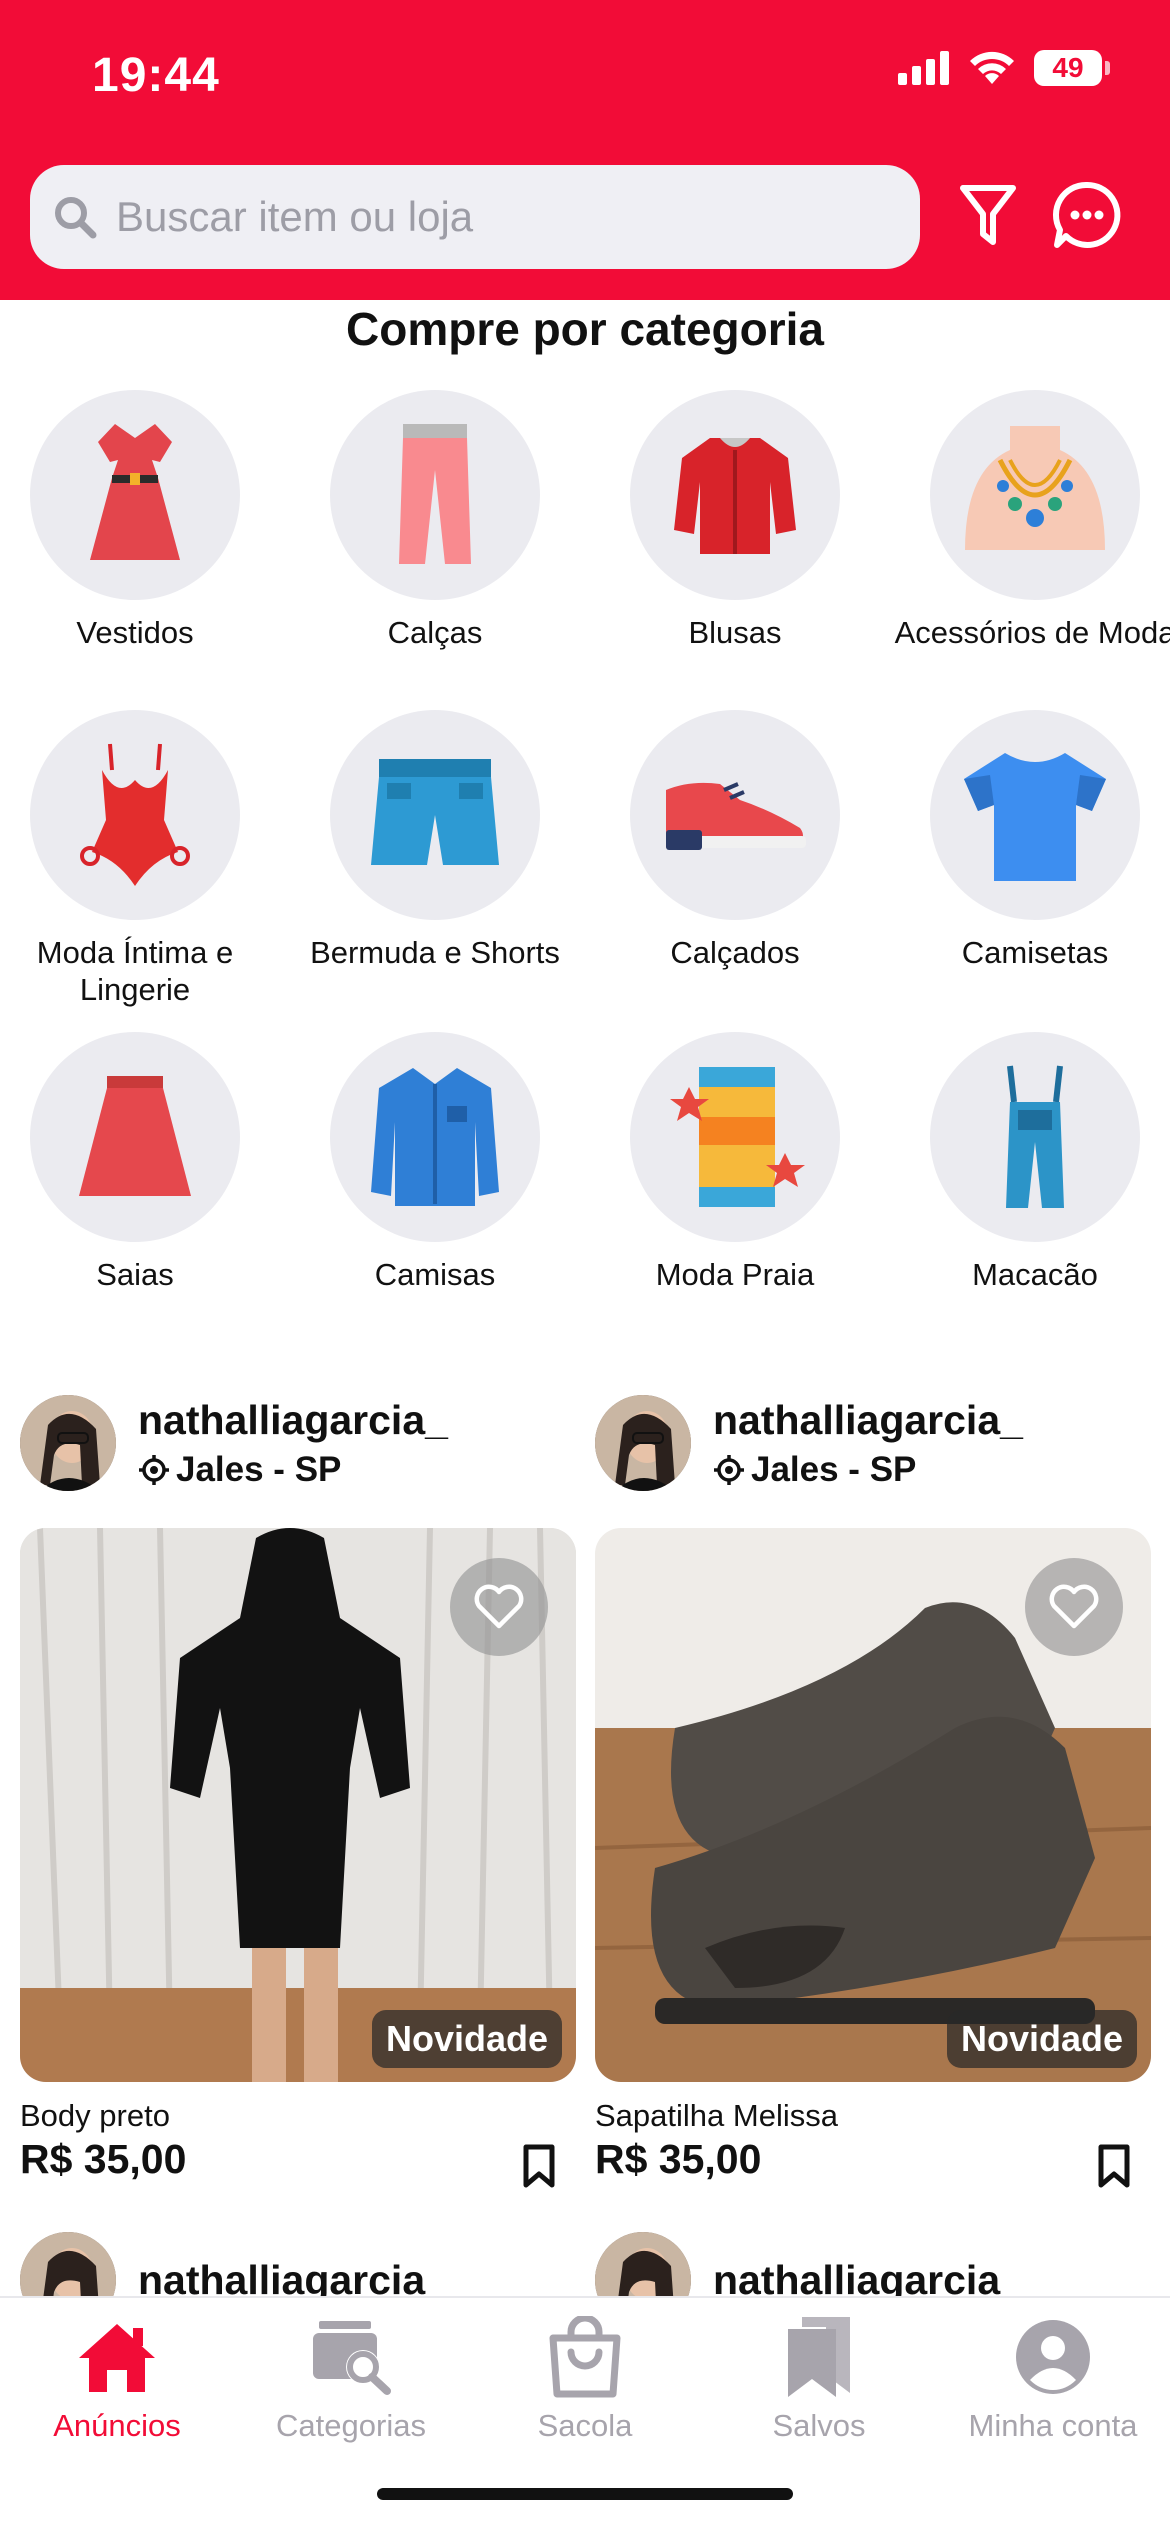 The width and height of the screenshot is (1170, 2532). Describe the element at coordinates (135, 1274) in the screenshot. I see `category-label: Saias` at that location.